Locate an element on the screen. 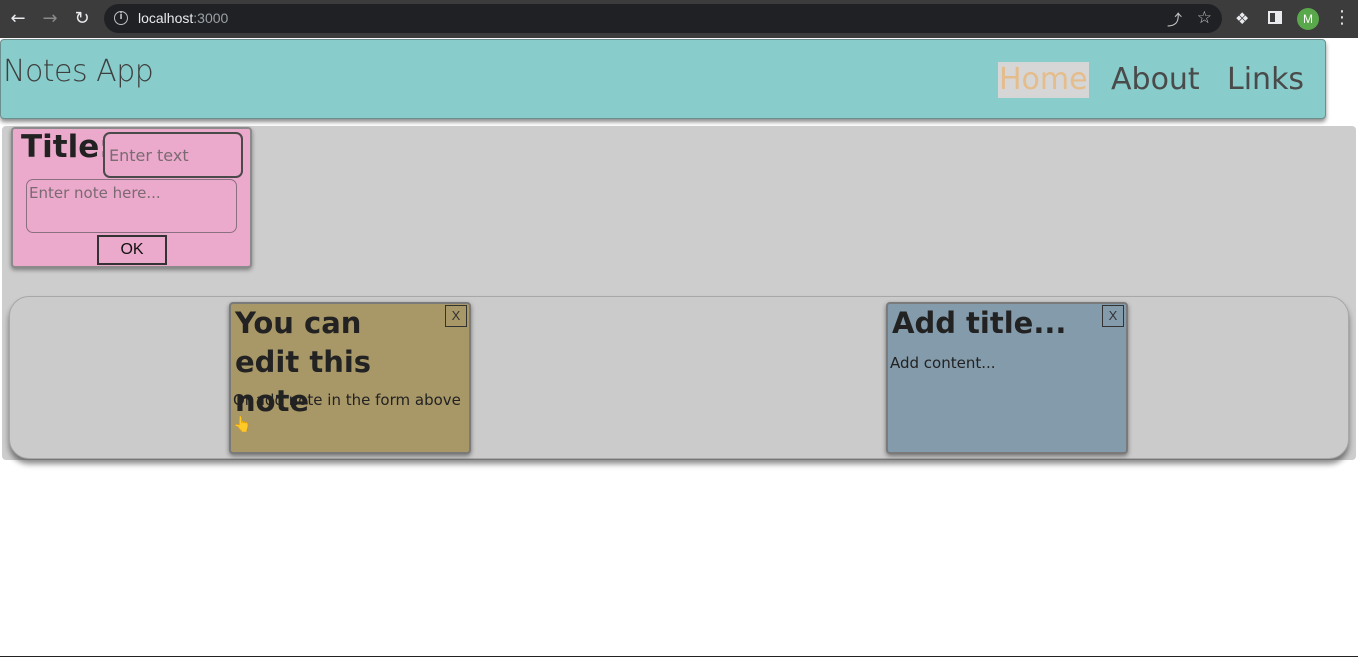 The image size is (1358, 657). share-icon: ⤴ is located at coordinates (1174, 19).